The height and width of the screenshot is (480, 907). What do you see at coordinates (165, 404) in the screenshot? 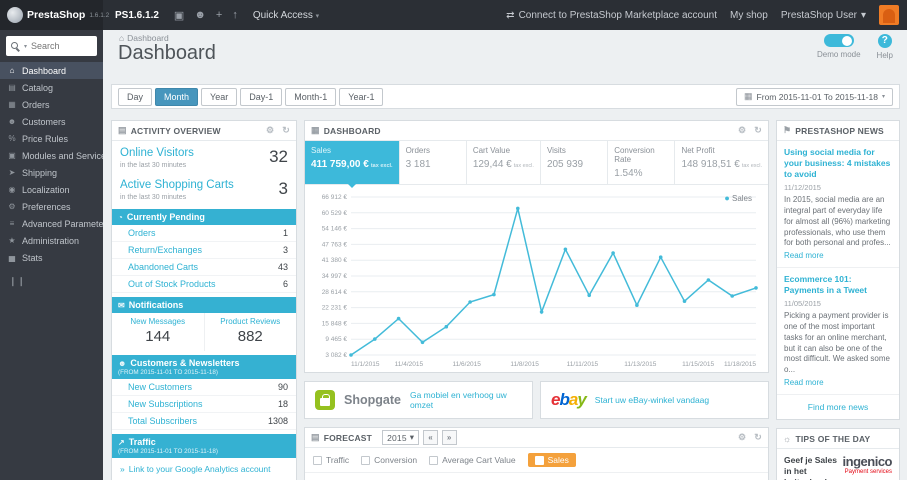
I see `activity-row-link: New Subscriptions` at bounding box center [165, 404].